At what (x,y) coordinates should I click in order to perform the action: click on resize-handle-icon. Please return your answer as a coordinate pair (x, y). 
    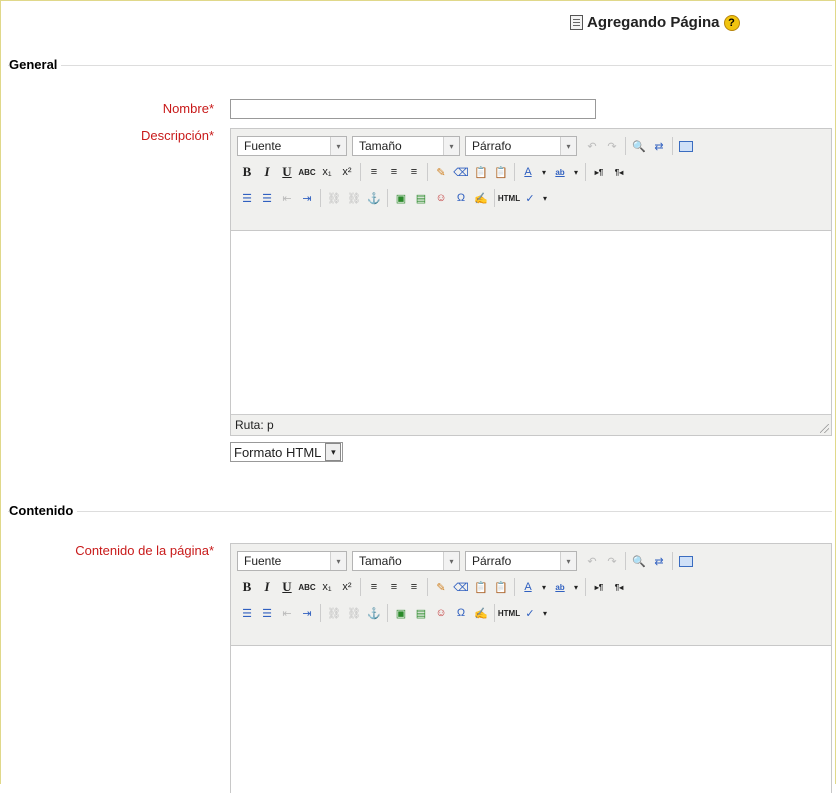
    Looking at the image, I should click on (824, 428).